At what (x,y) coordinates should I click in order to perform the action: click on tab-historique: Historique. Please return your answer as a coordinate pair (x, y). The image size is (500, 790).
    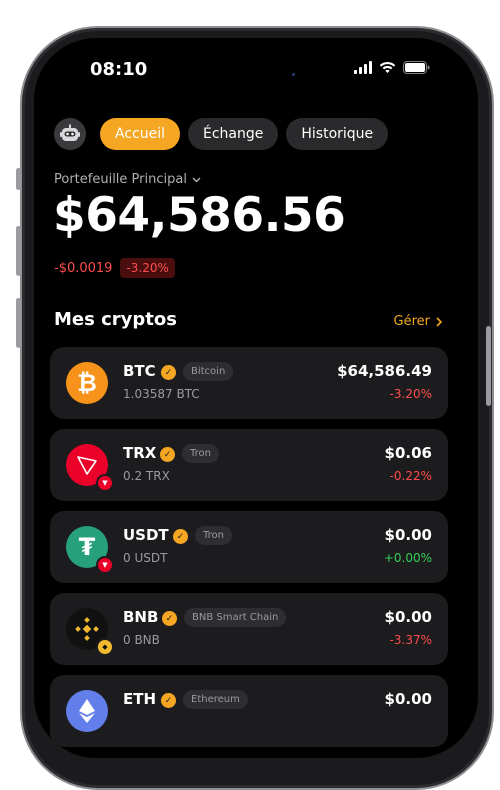
    Looking at the image, I should click on (337, 134).